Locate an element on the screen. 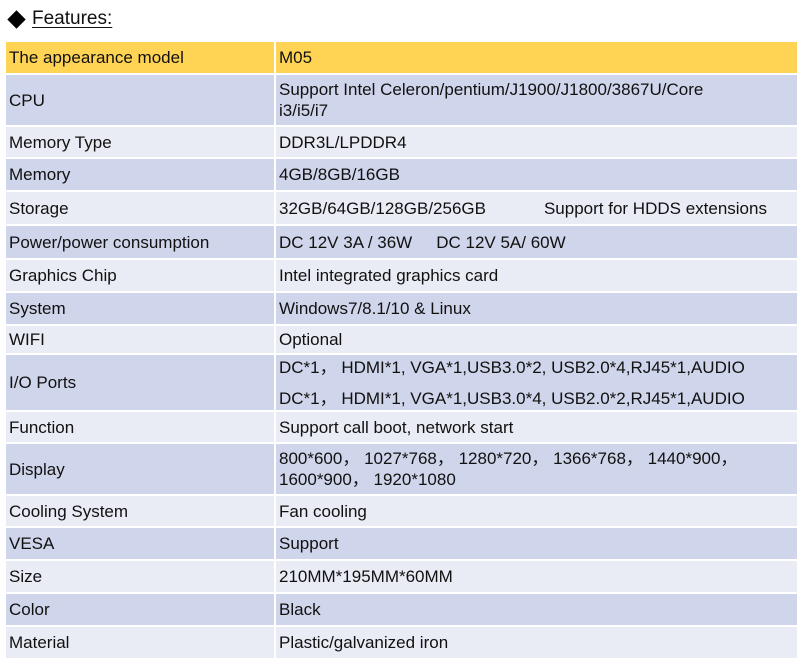  features-heading-text: Features: is located at coordinates (72, 18).